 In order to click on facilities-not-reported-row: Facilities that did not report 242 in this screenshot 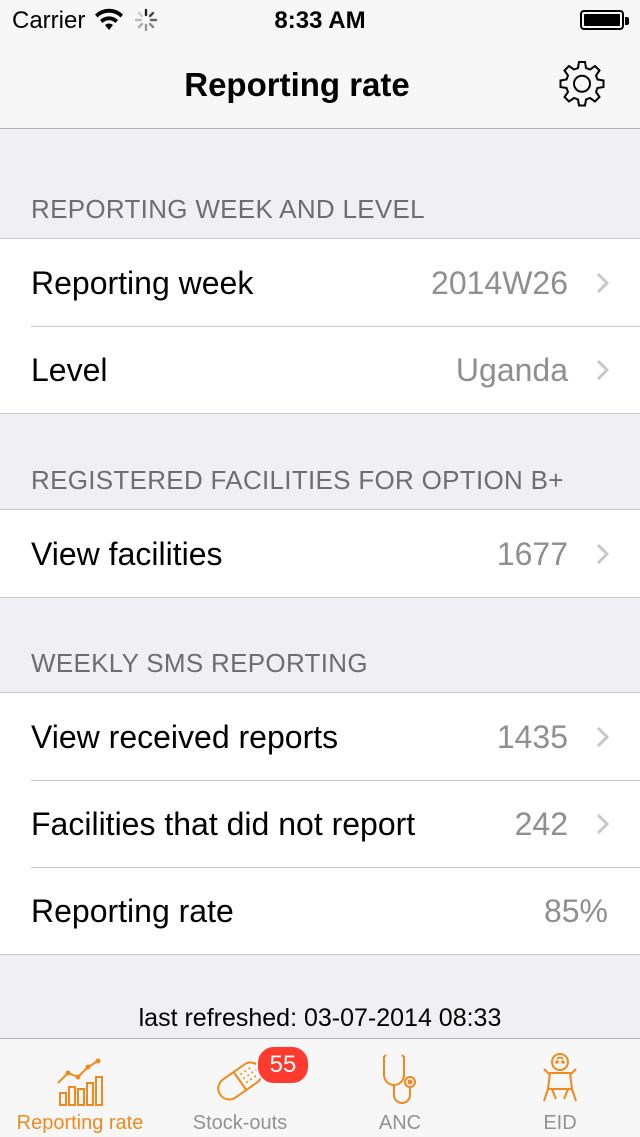, I will do `click(320, 823)`.